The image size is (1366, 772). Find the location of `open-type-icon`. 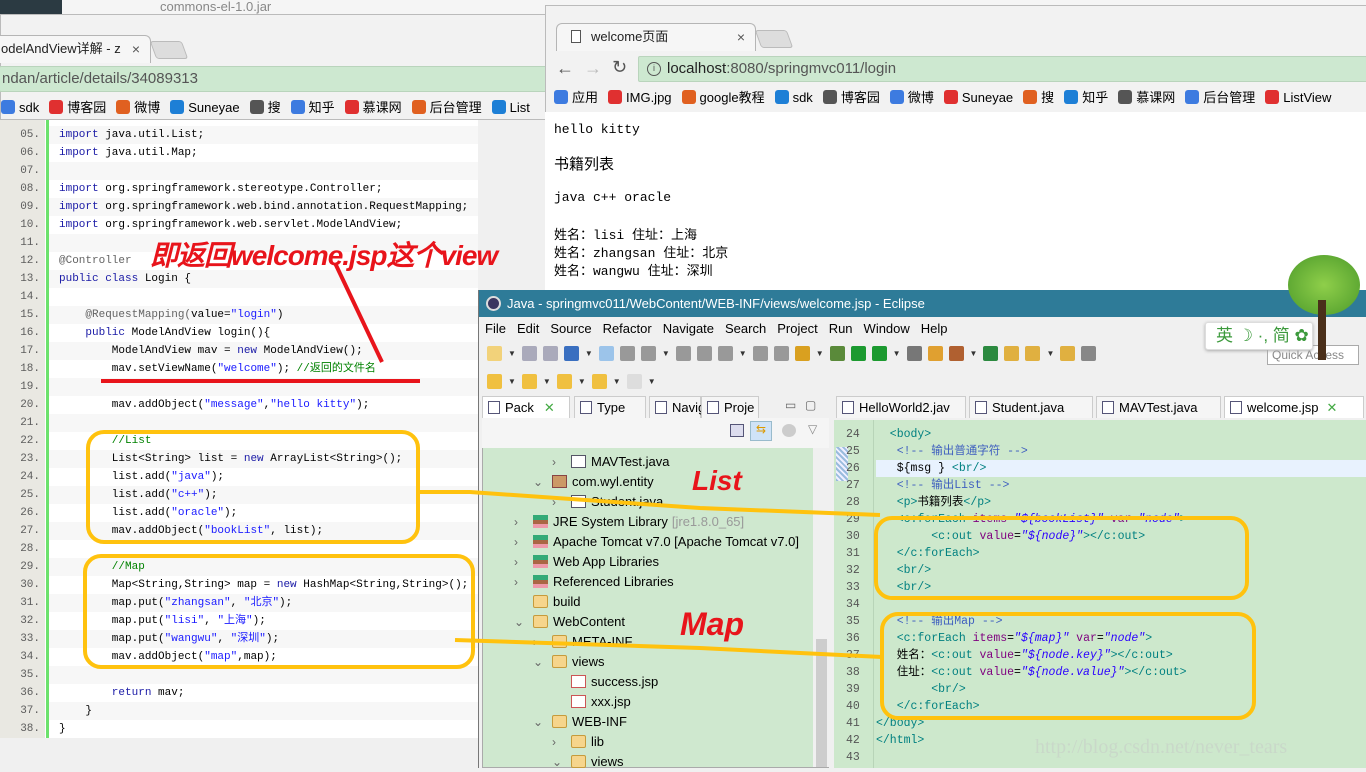

open-type-icon is located at coordinates (1012, 353).